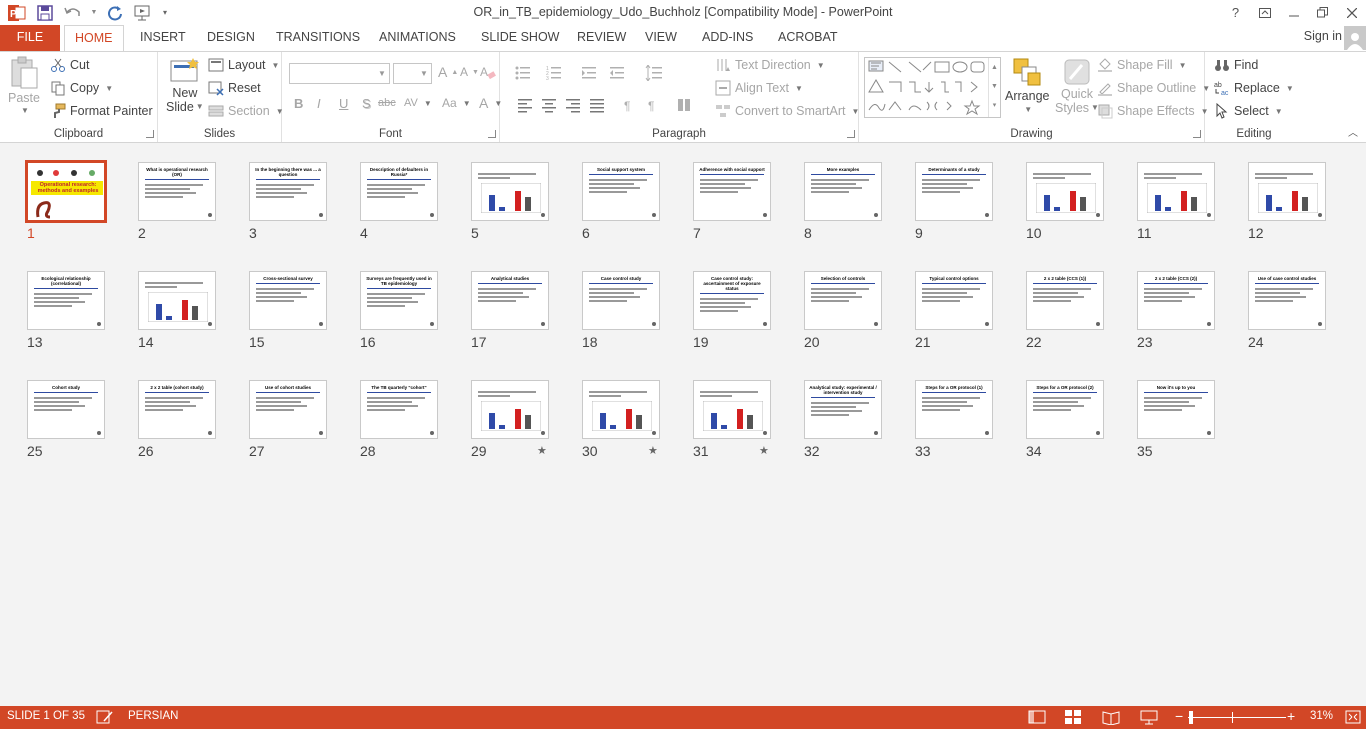 This screenshot has width=1366, height=729. I want to click on replace-button: ab ac Replace ▼, so click(1254, 88).